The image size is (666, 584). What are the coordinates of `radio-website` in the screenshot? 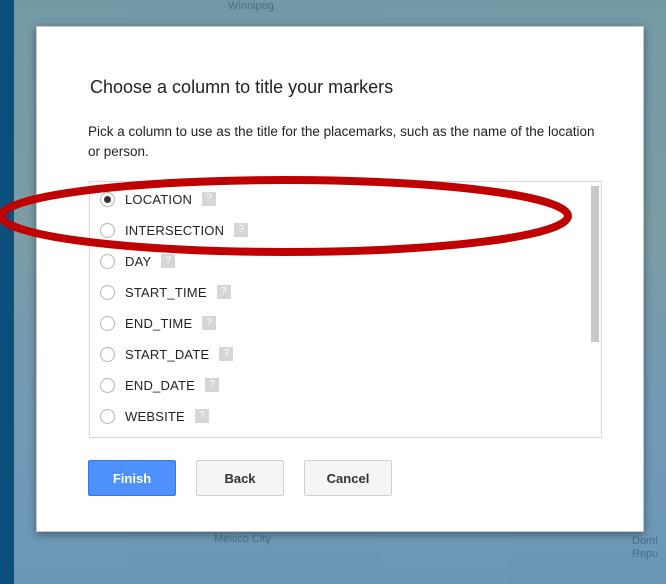 It's located at (107, 416).